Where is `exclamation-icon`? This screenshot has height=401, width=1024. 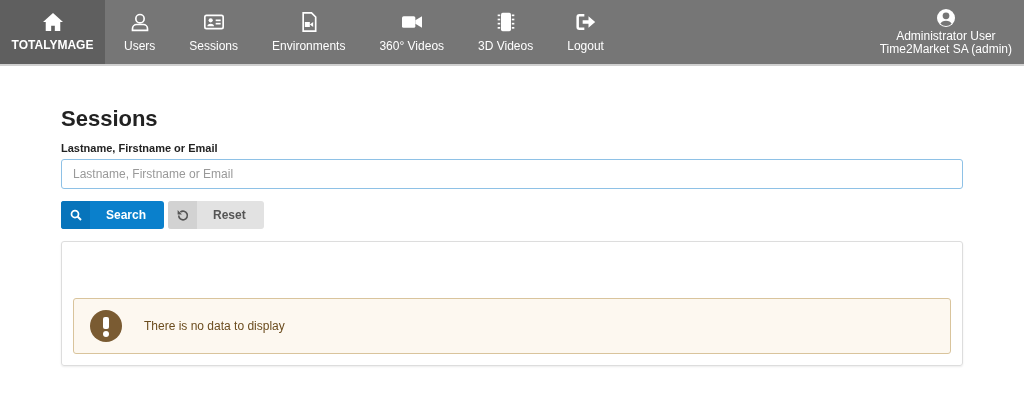 exclamation-icon is located at coordinates (106, 326).